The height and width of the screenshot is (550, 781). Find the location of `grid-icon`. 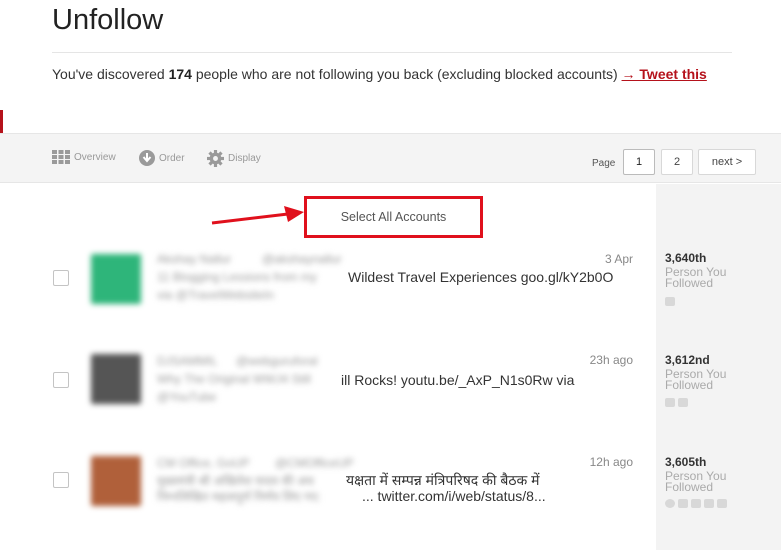

grid-icon is located at coordinates (61, 157).